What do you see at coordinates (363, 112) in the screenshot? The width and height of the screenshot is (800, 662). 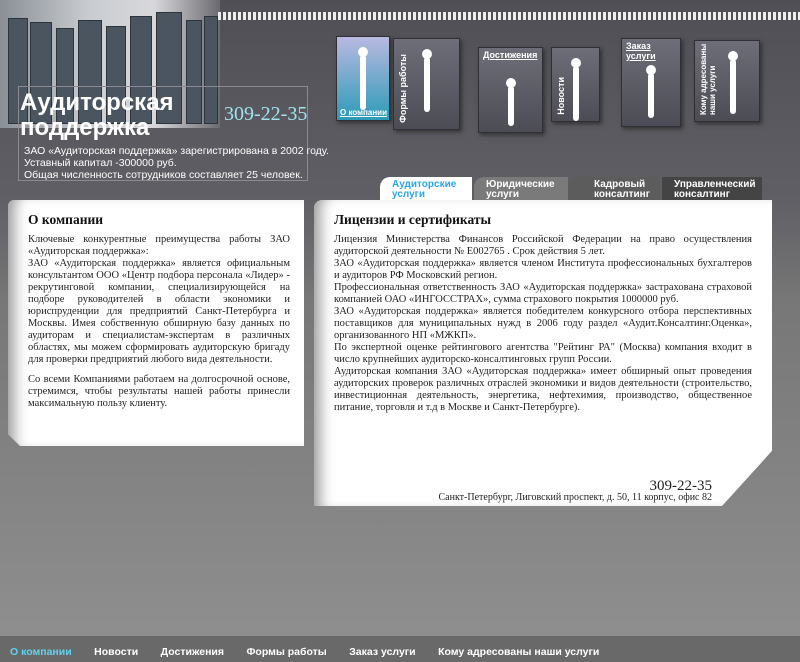 I see `nav-card-label: О компании` at bounding box center [363, 112].